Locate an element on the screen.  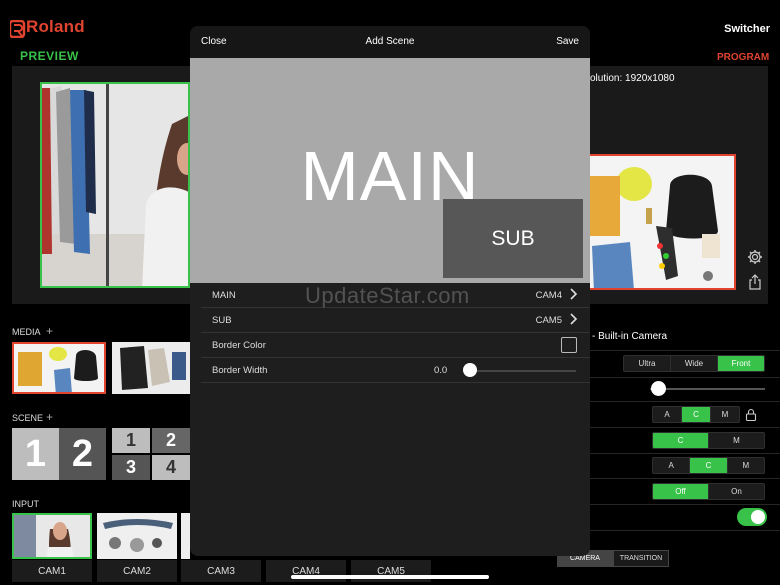
preview-image is located at coordinates (115, 185).